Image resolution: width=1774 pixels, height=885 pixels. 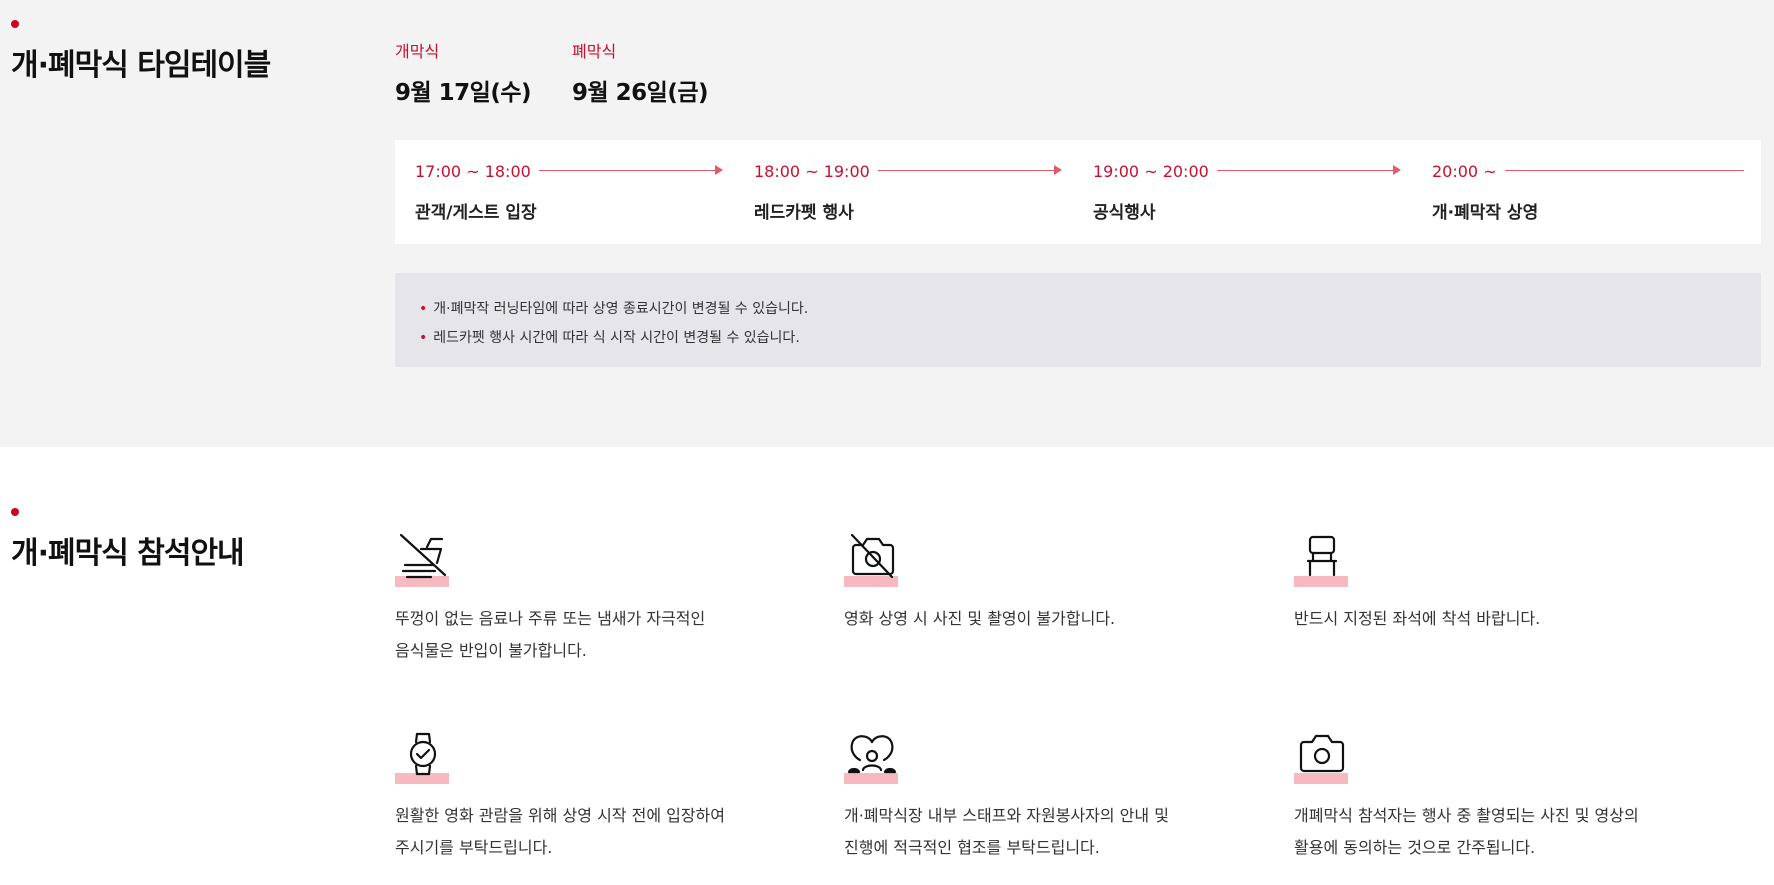 I want to click on step-time: 20:00 ~, so click(x=1468, y=171).